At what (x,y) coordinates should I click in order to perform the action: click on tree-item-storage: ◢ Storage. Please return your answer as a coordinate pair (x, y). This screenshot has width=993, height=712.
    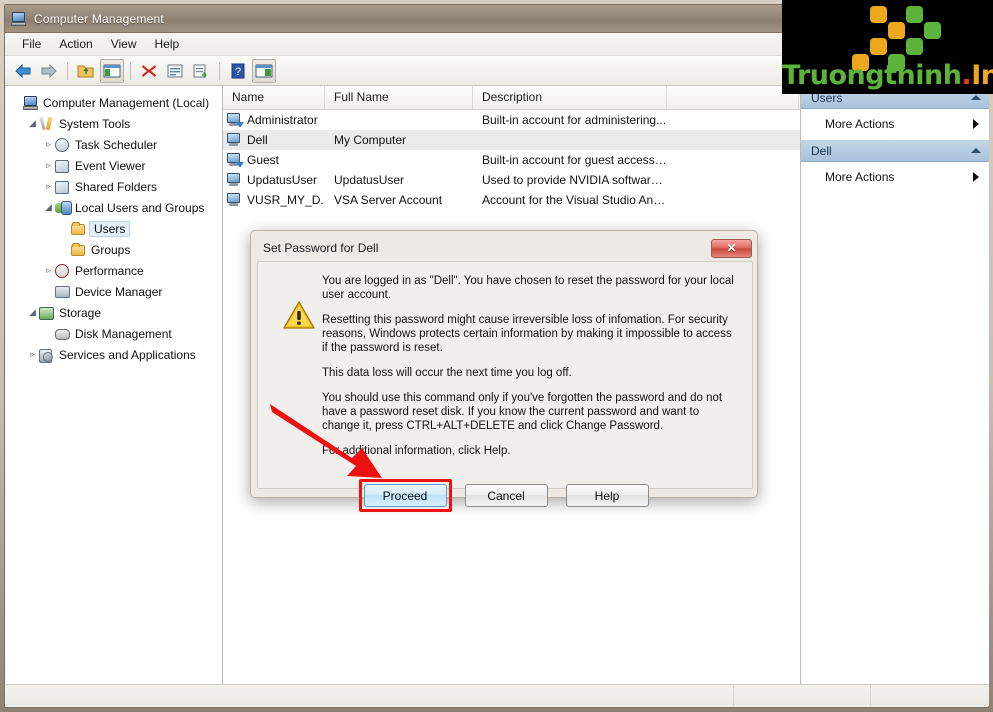
    Looking at the image, I should click on (116, 312).